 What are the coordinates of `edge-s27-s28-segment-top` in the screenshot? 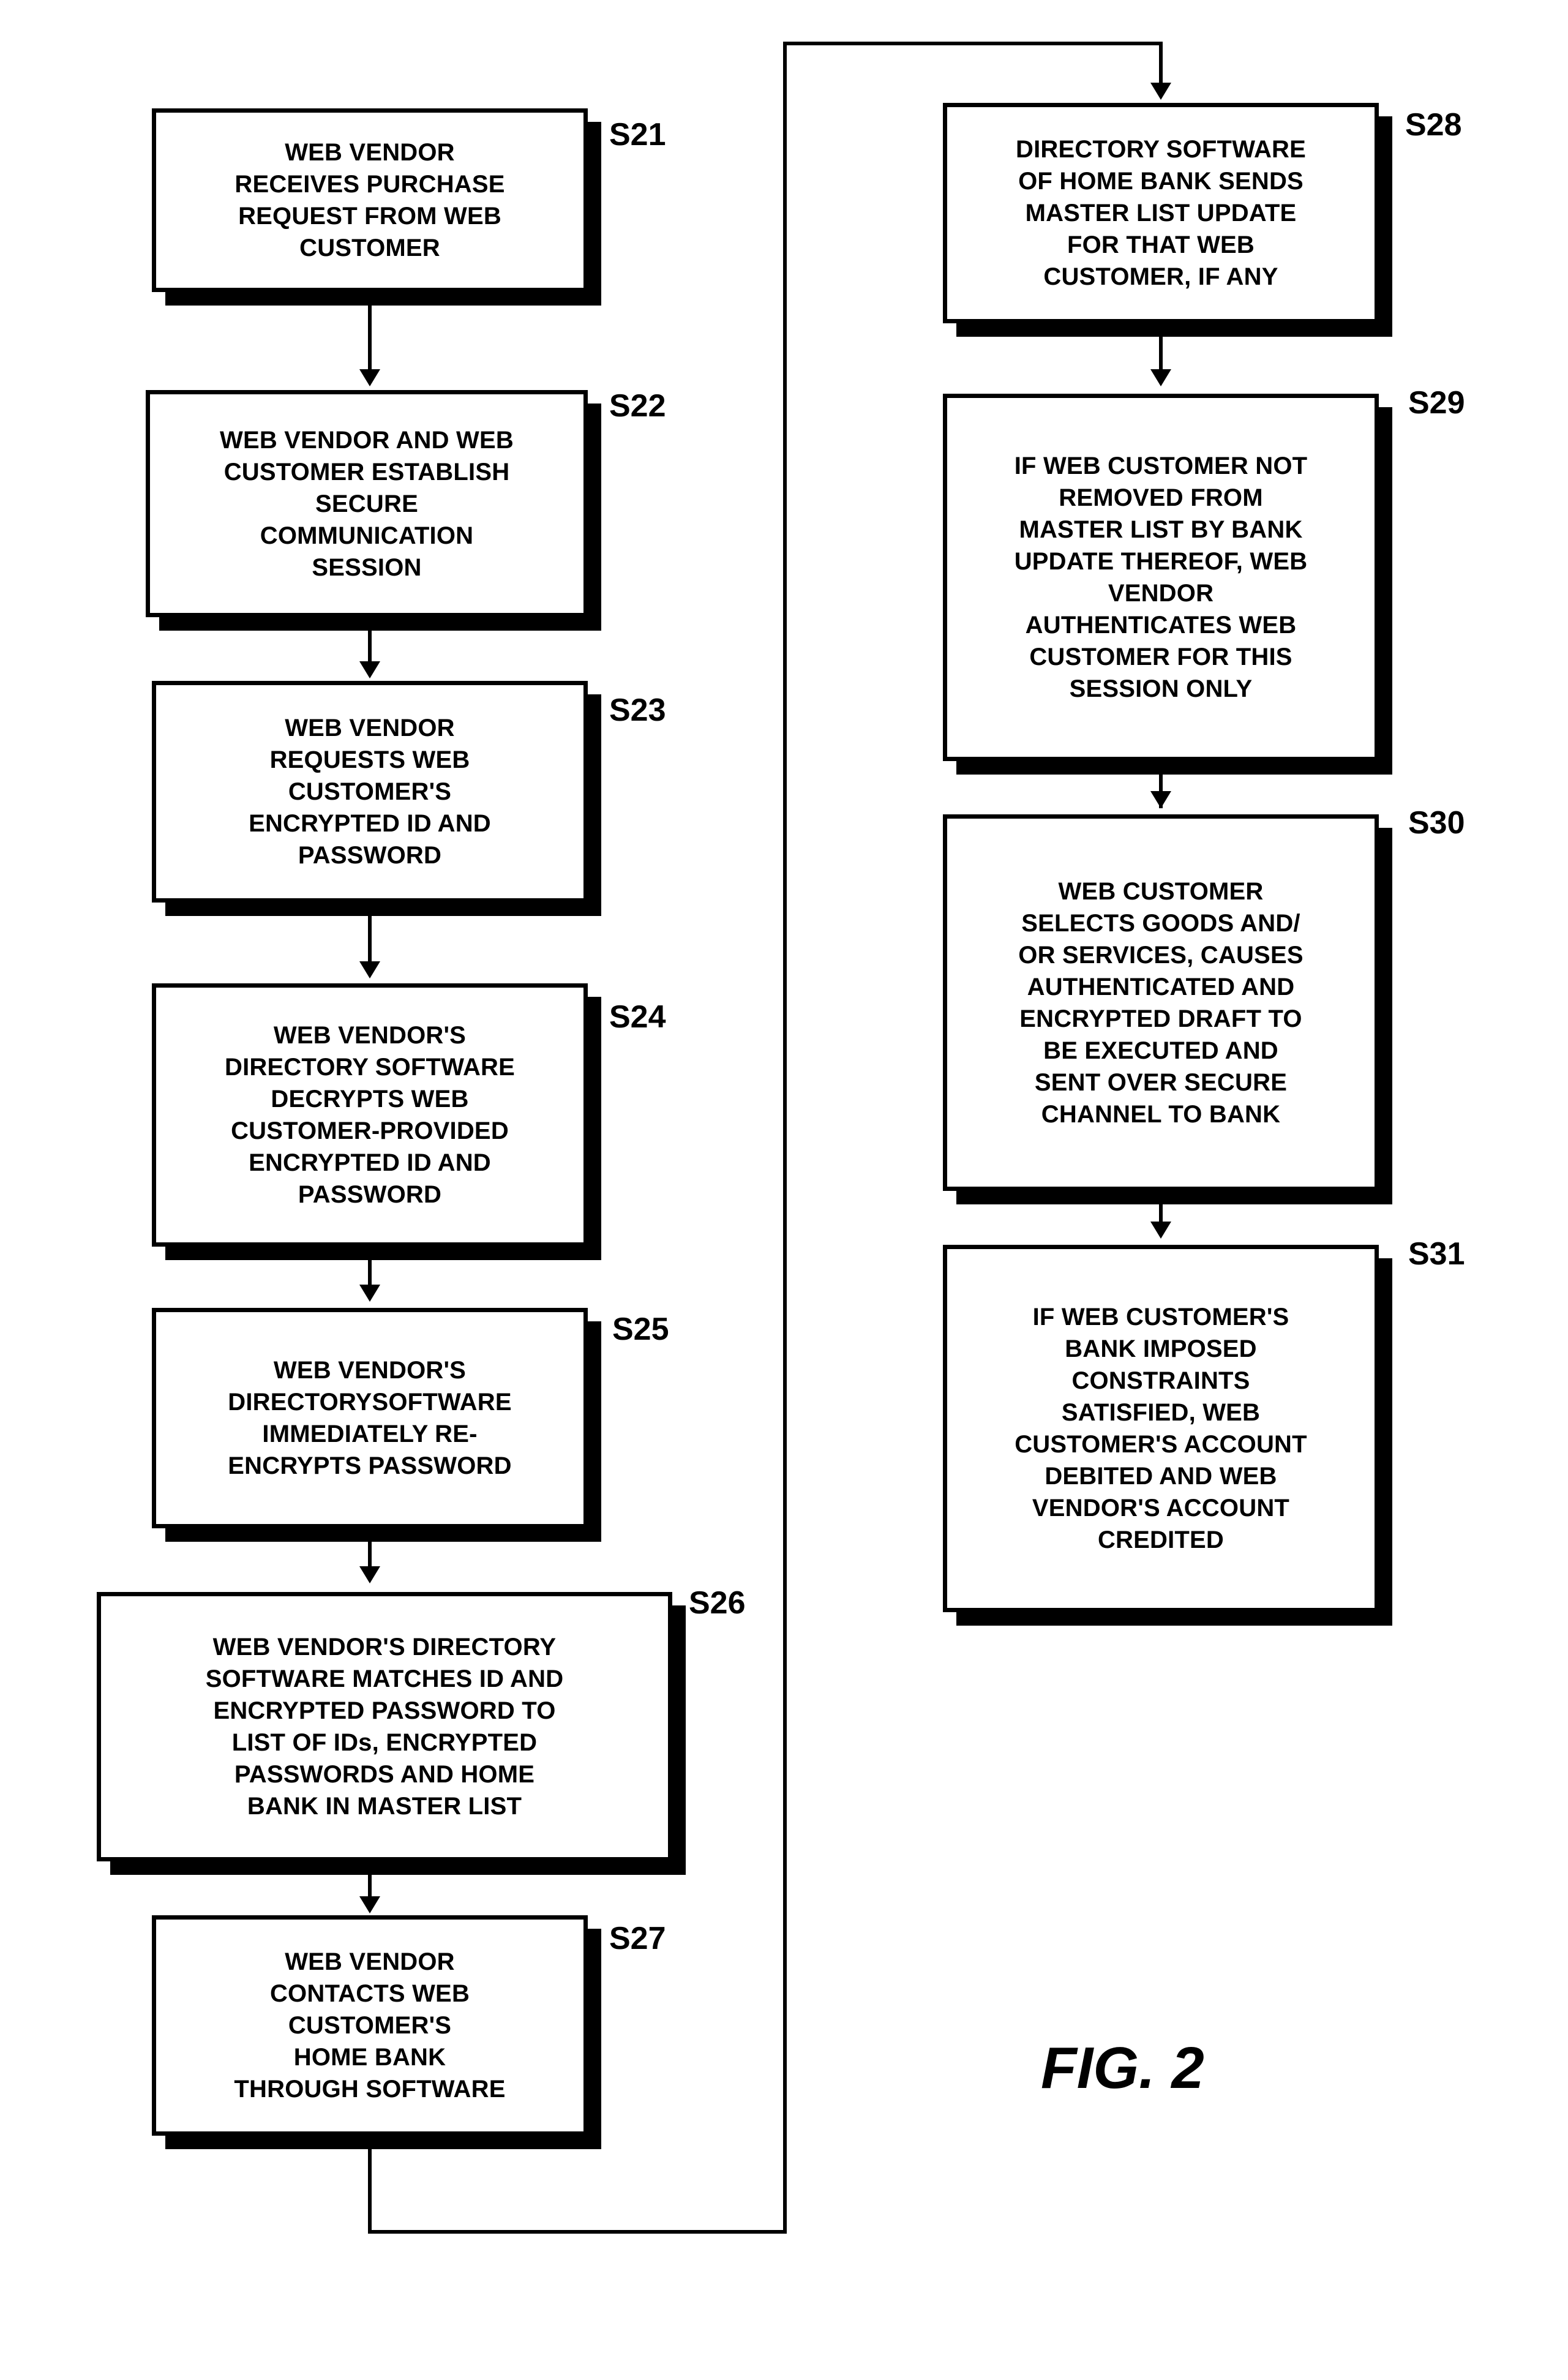 It's located at (973, 43).